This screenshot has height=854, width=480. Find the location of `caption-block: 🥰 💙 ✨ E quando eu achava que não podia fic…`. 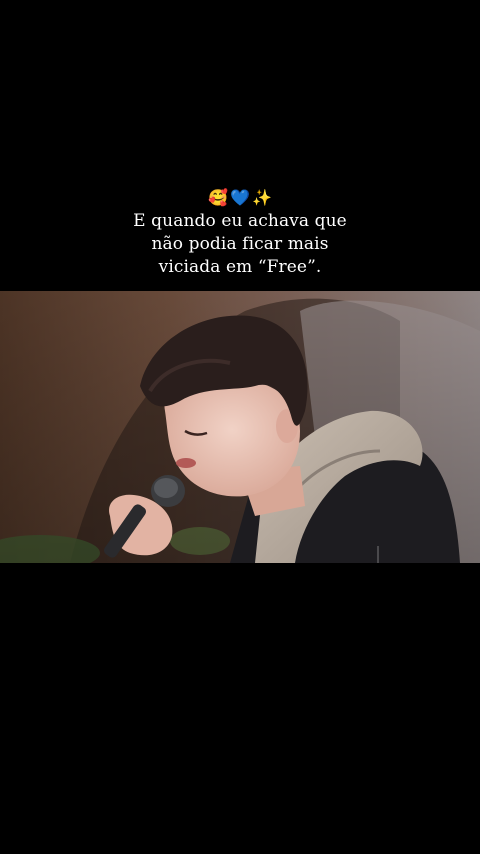

caption-block: 🥰 💙 ✨ E quando eu achava que não podia fic… is located at coordinates (240, 232).